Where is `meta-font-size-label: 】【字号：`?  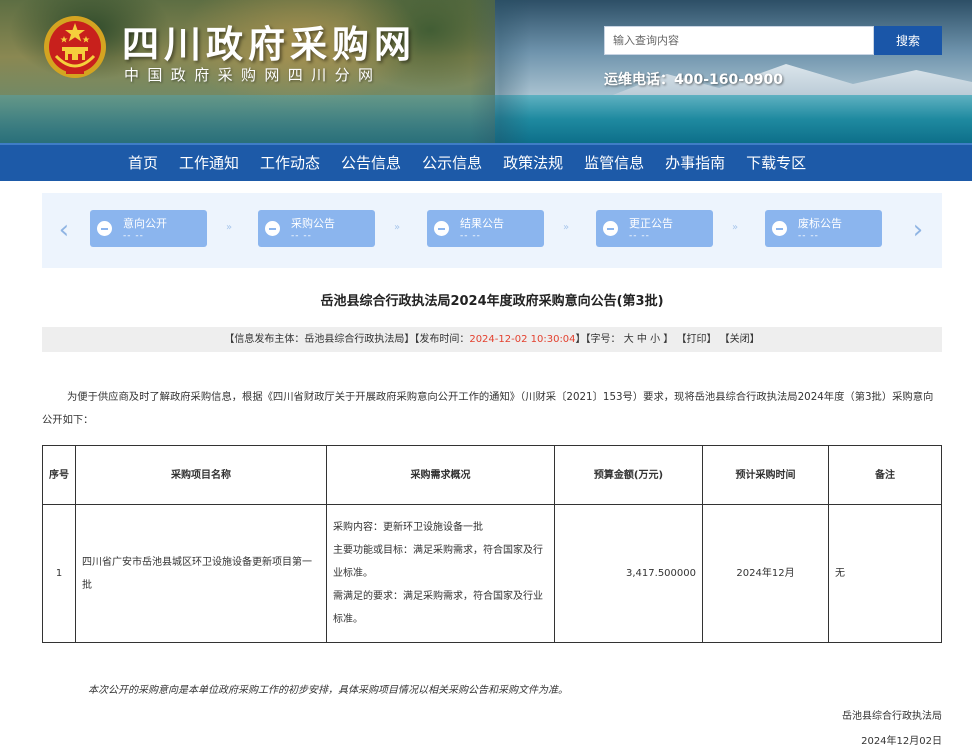
meta-font-size-label: 】【字号： is located at coordinates (598, 339).